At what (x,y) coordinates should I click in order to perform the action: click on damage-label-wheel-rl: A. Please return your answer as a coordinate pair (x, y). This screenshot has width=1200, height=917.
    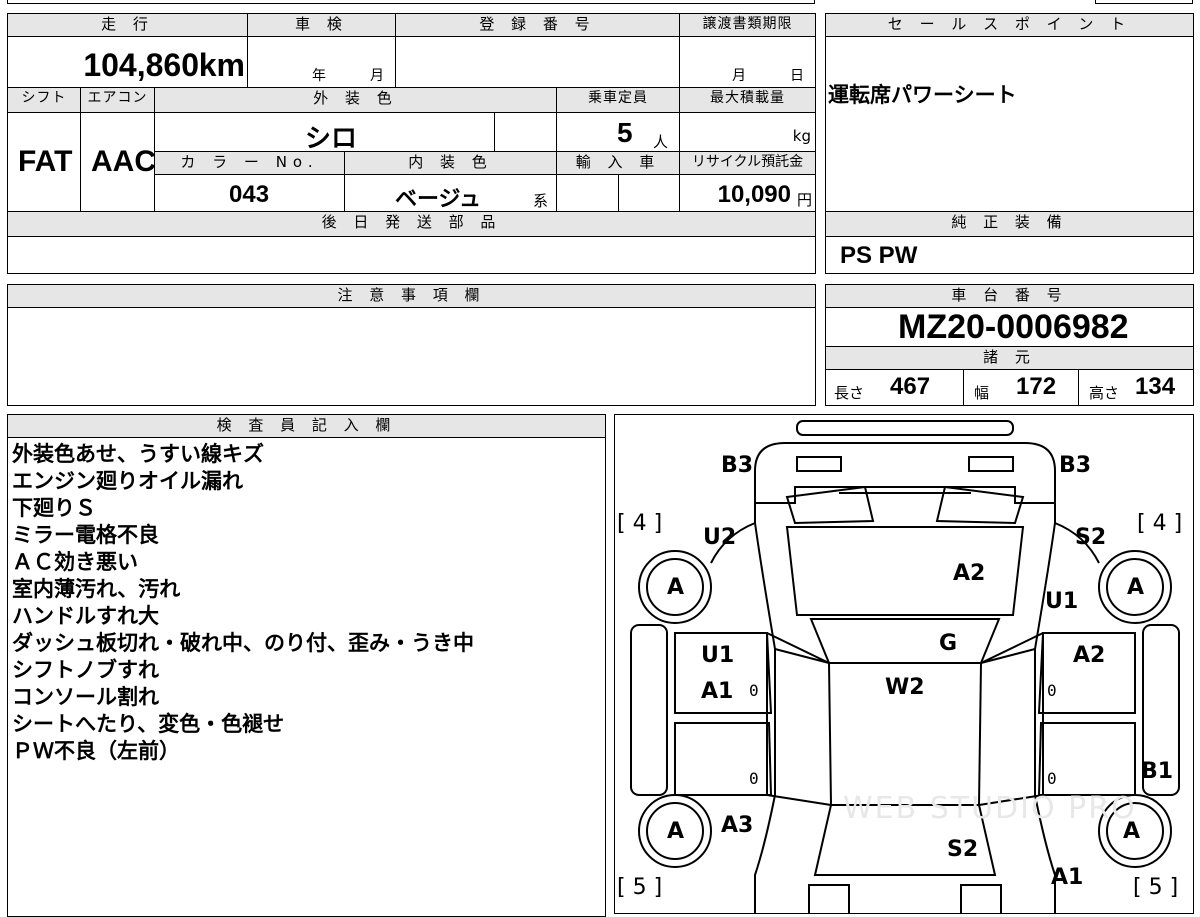
    Looking at the image, I should click on (676, 831).